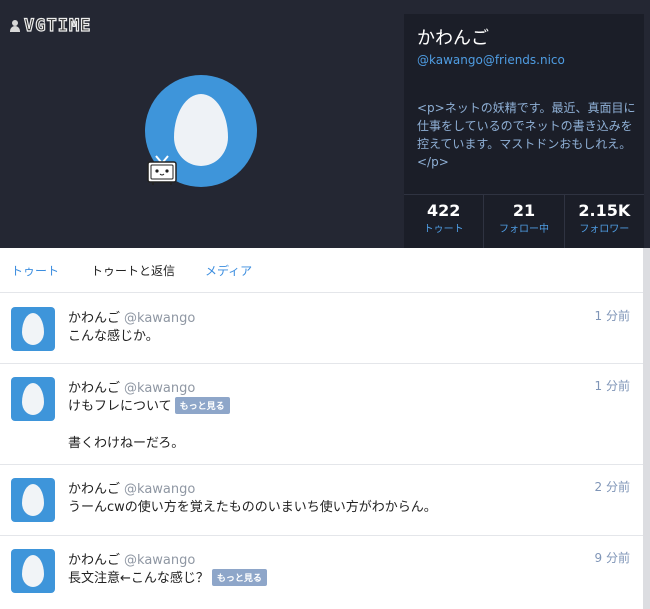 The width and height of the screenshot is (650, 609). Describe the element at coordinates (523, 229) in the screenshot. I see `stat-label: フォロー中` at that location.